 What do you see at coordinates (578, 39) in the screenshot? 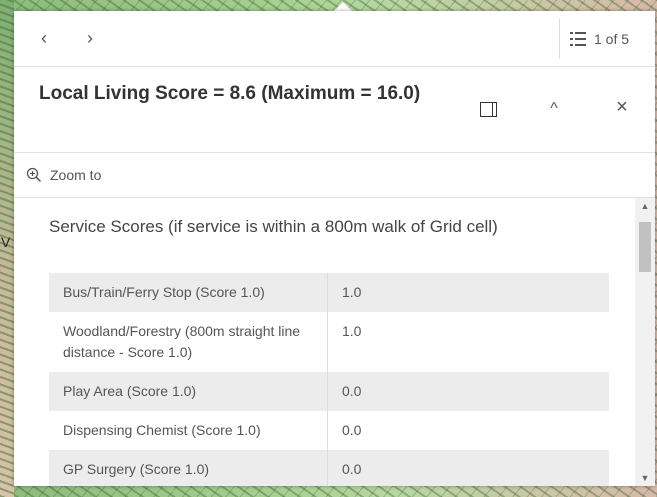
I see `list-icon` at bounding box center [578, 39].